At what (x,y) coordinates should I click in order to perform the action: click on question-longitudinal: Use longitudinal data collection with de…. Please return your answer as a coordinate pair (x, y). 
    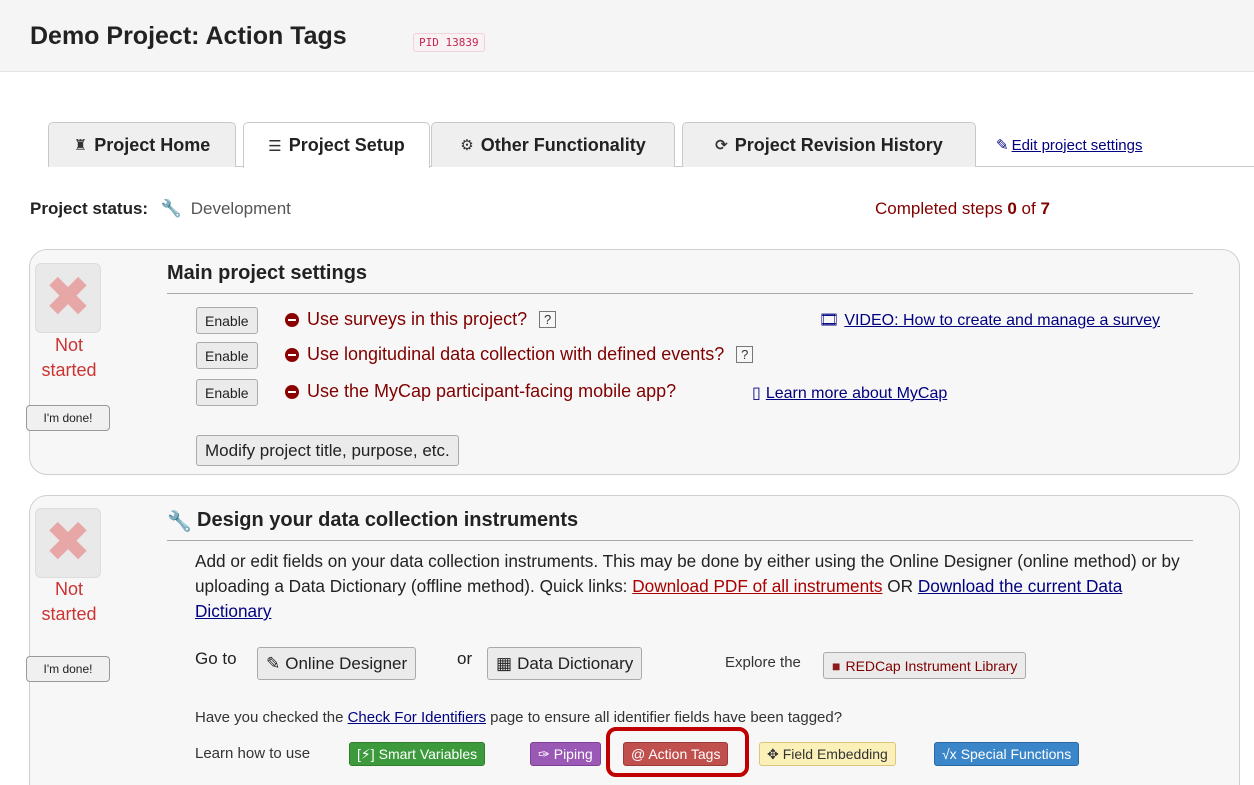
    Looking at the image, I should click on (519, 354).